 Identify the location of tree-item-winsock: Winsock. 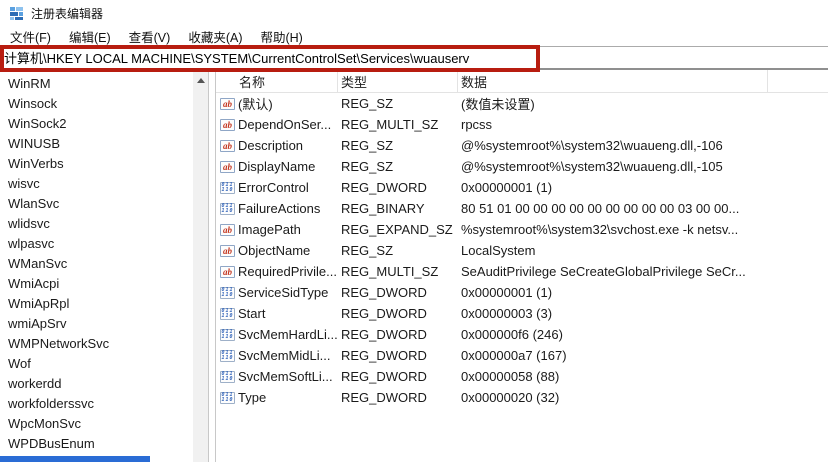
(104, 104).